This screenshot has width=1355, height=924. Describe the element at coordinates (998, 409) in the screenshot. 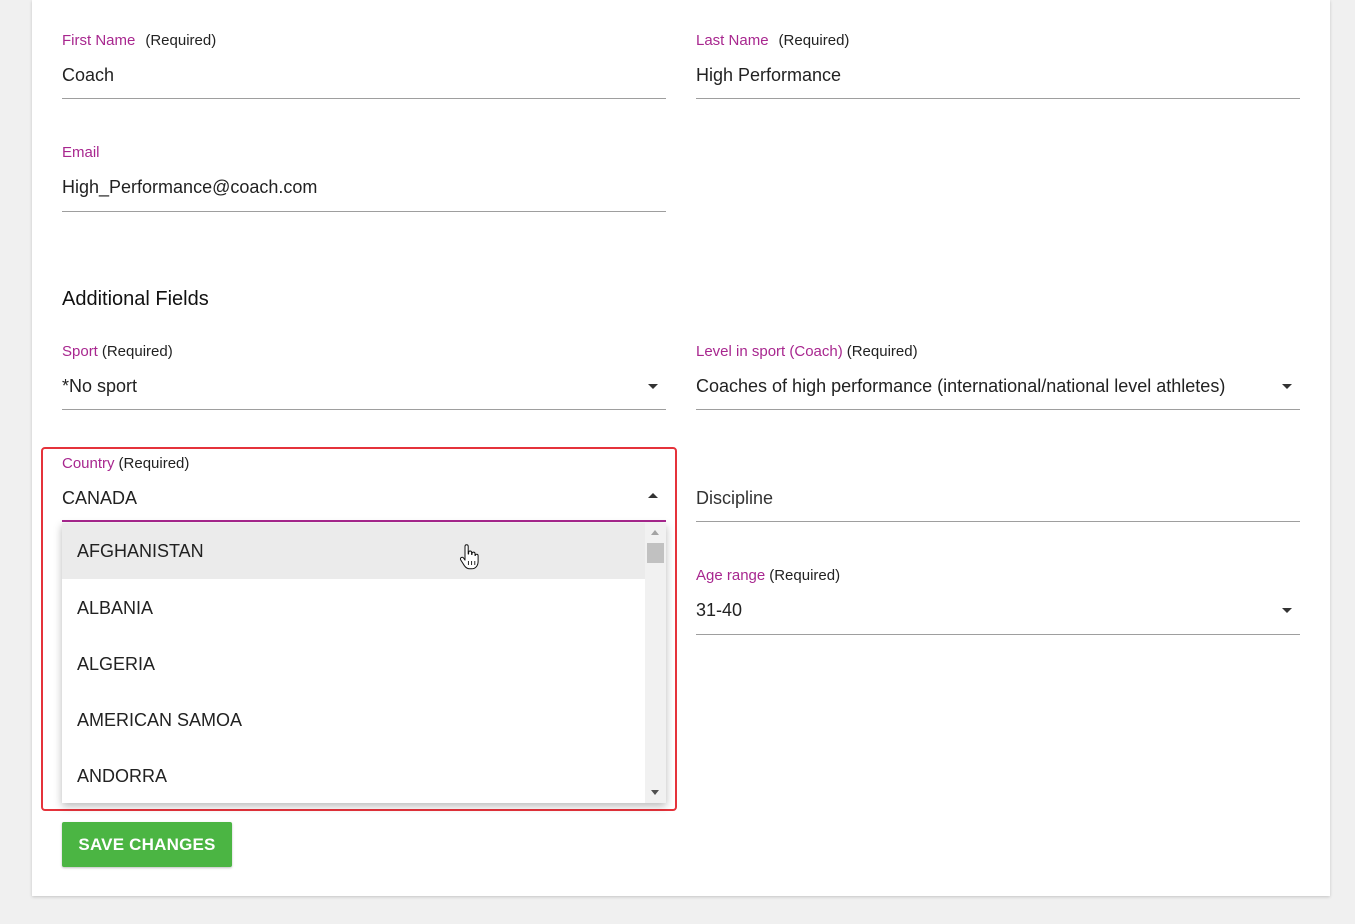

I see `level-underline` at that location.